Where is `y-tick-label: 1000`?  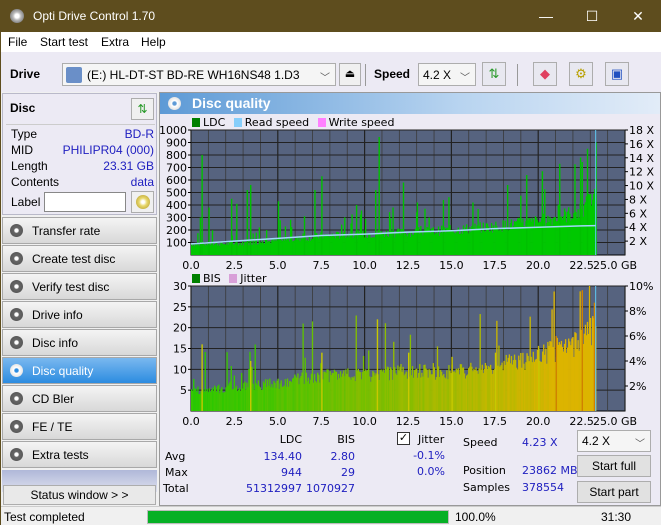
y-tick-label: 1000 is located at coordinates (173, 130).